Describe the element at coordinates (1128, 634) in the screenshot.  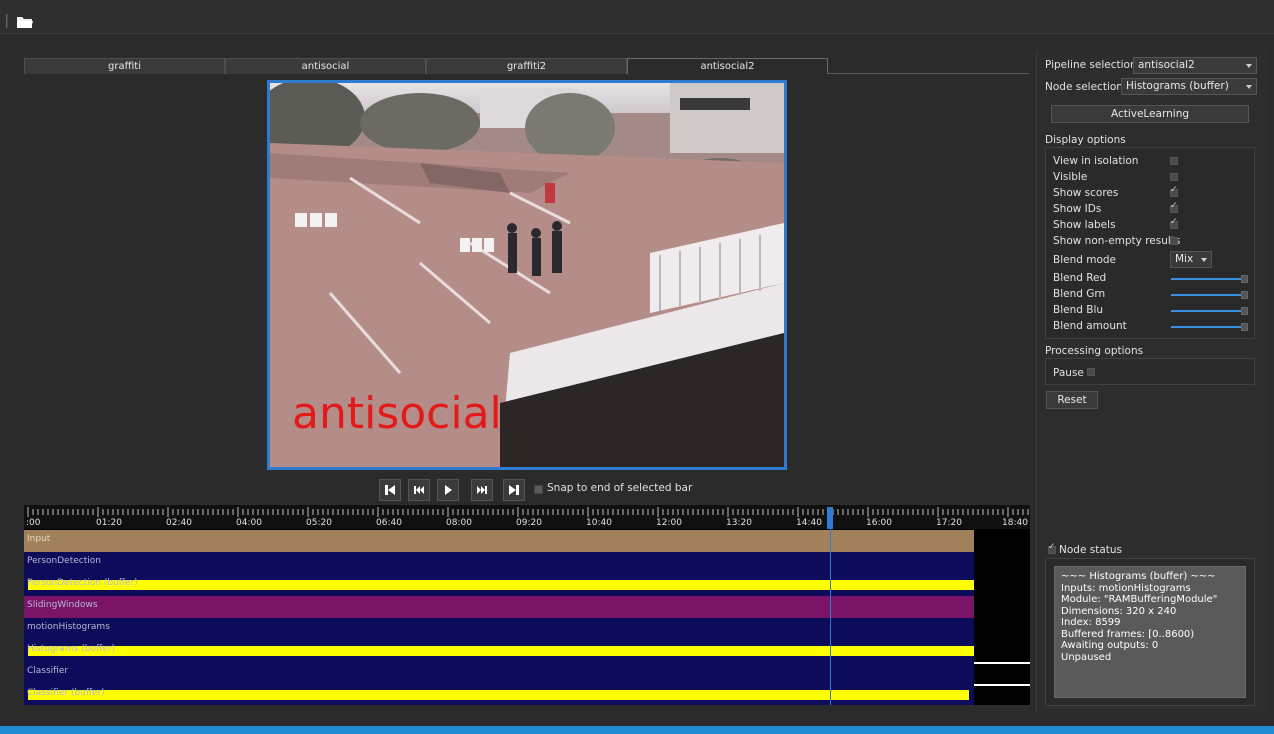
I see `status-line: Buffered frames: [0..8600)` at that location.